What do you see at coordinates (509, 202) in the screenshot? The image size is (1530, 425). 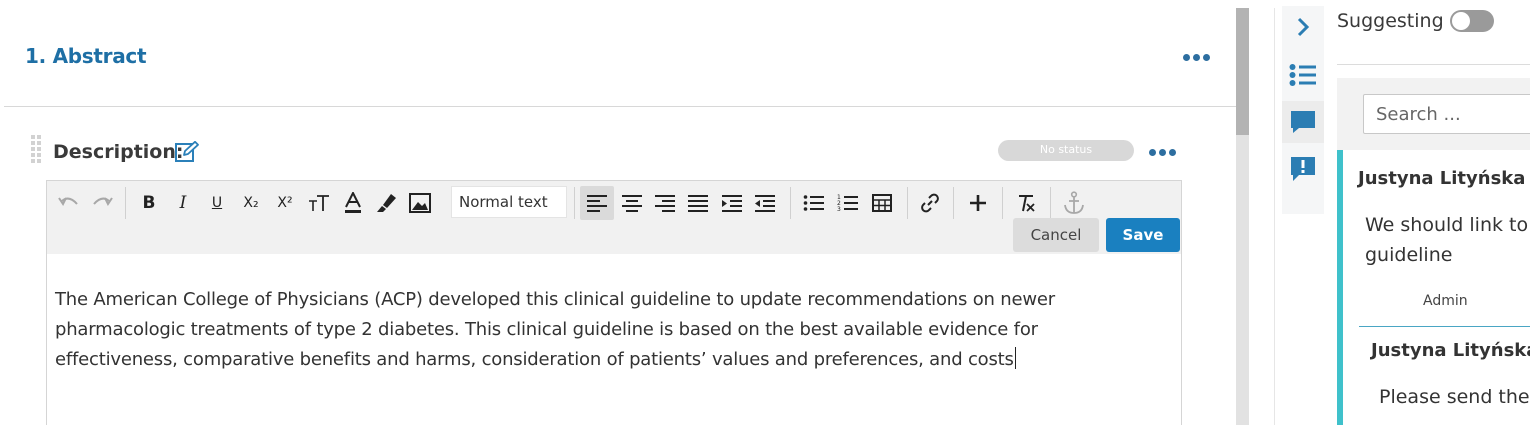 I see `paragraph-style-select: Normal text` at bounding box center [509, 202].